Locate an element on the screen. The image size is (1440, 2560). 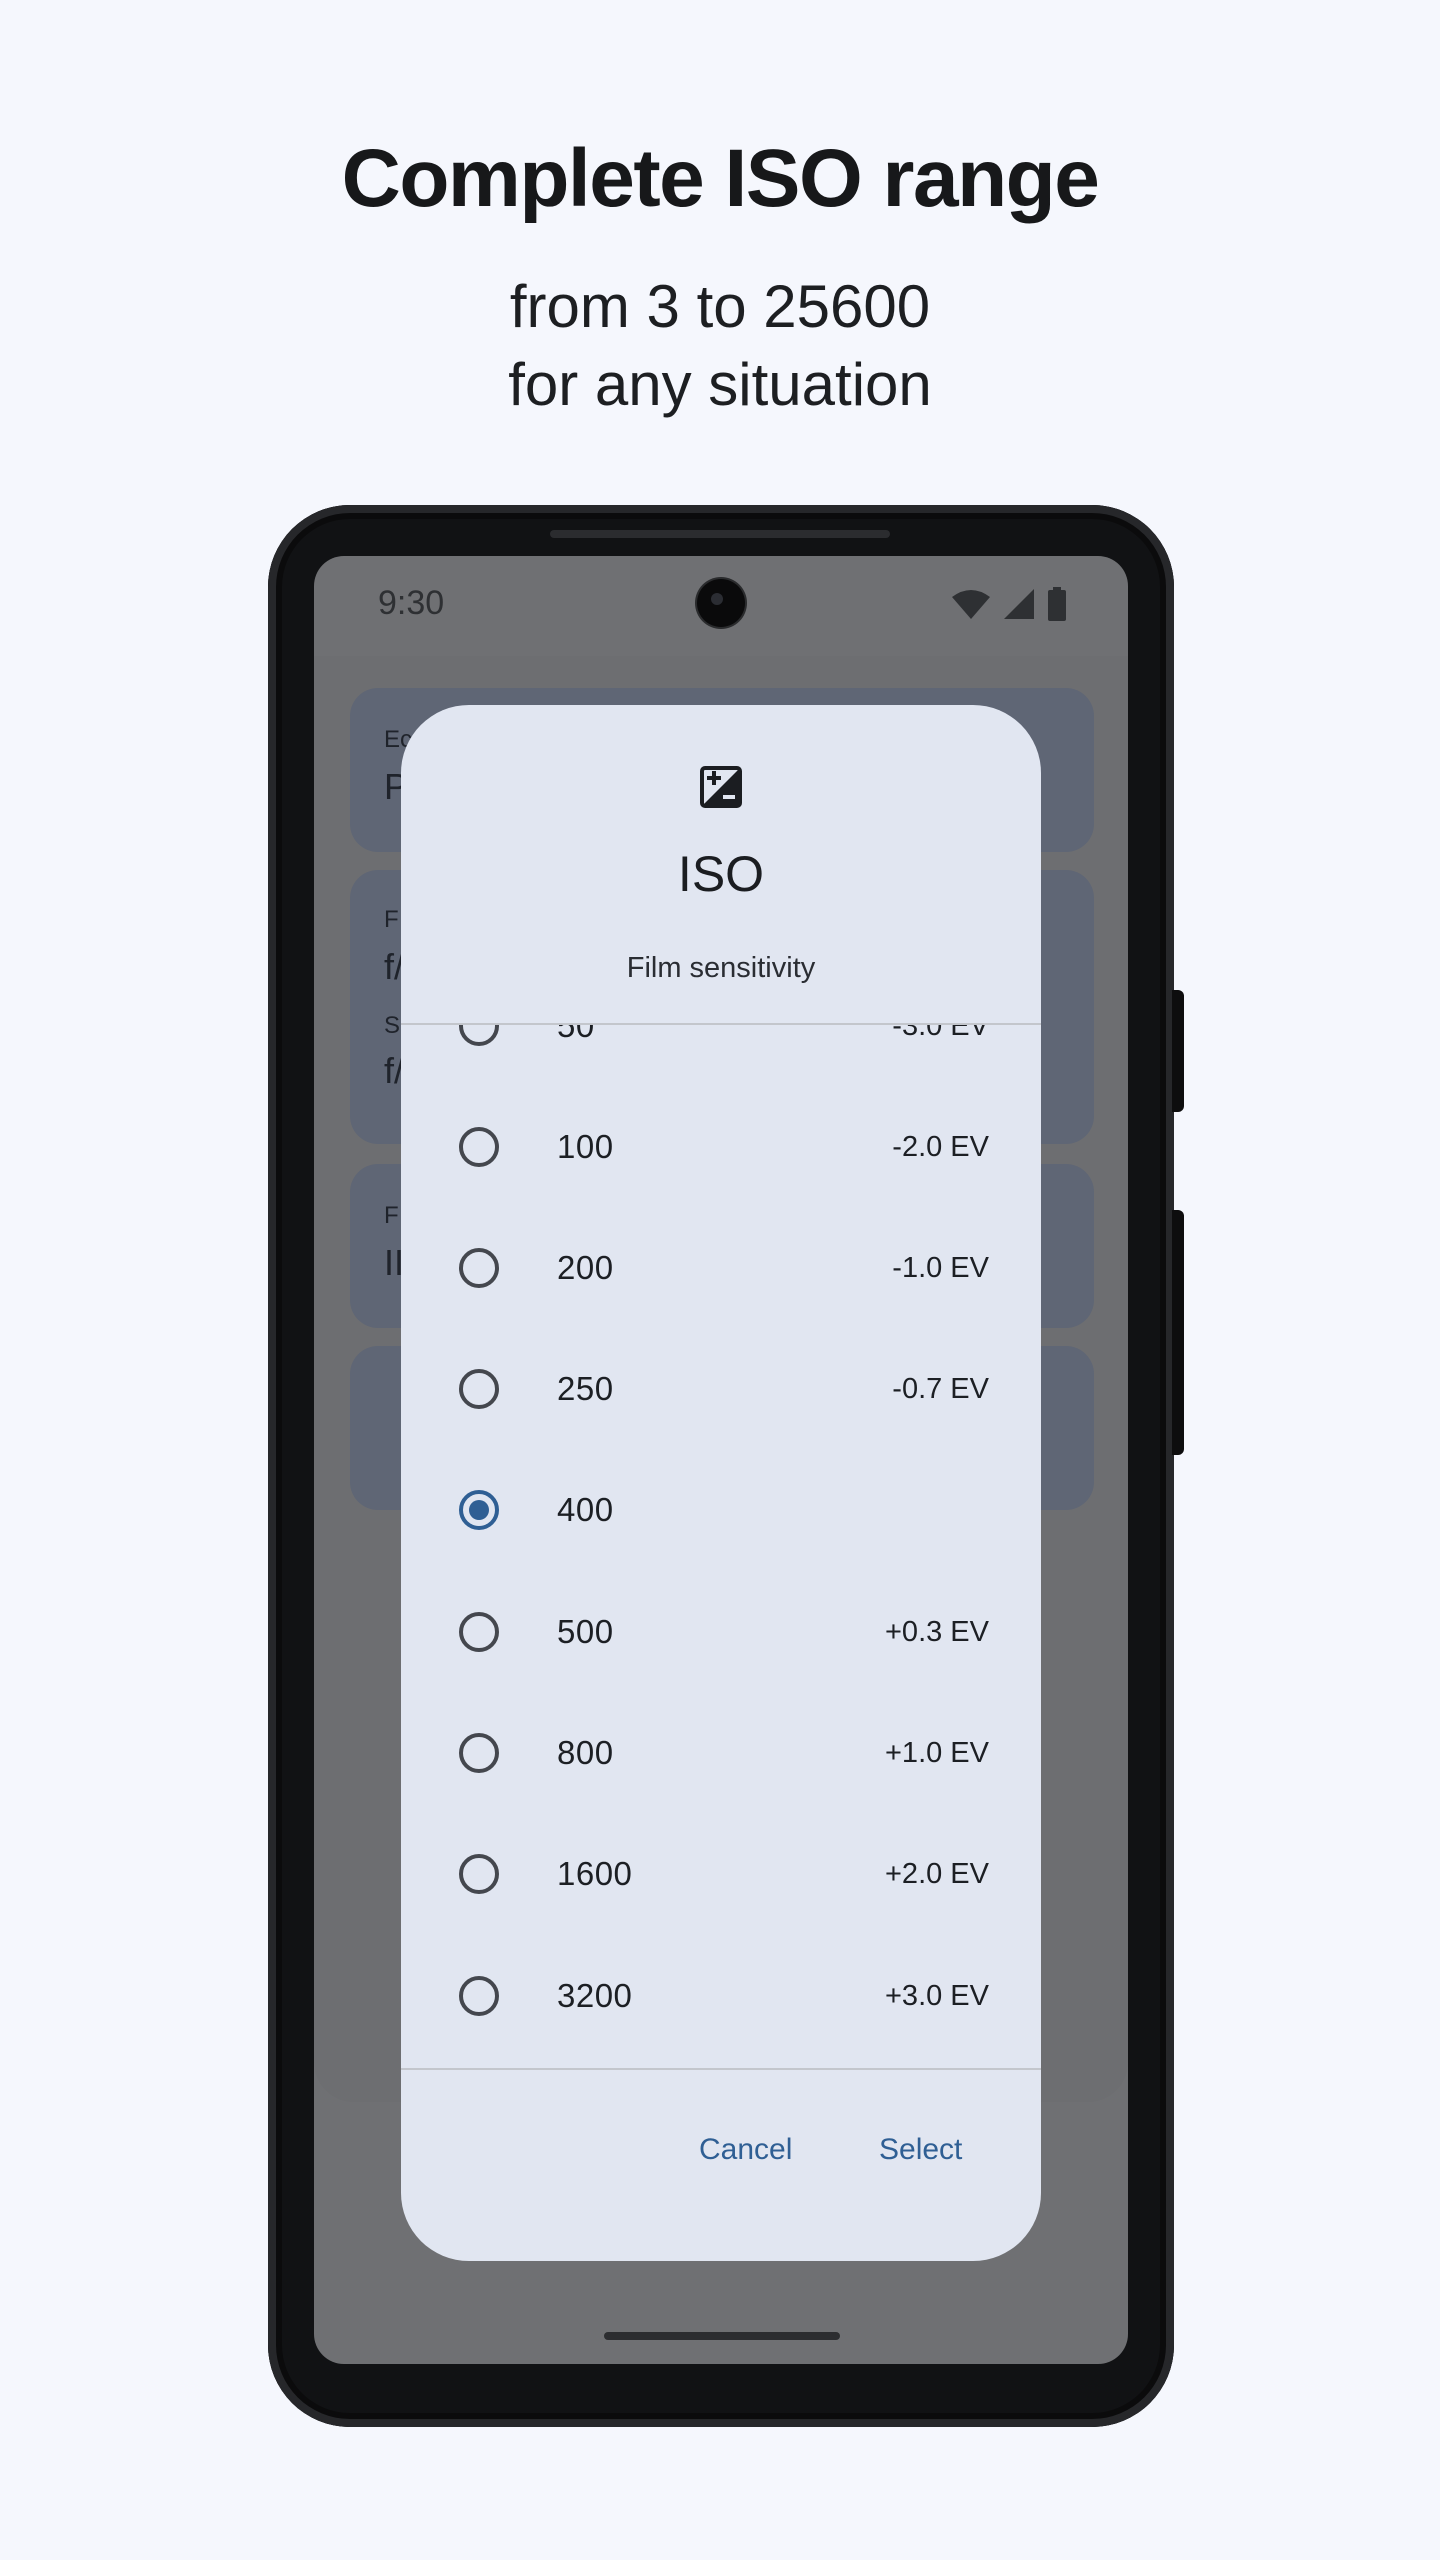
exposure-icon is located at coordinates (721, 787).